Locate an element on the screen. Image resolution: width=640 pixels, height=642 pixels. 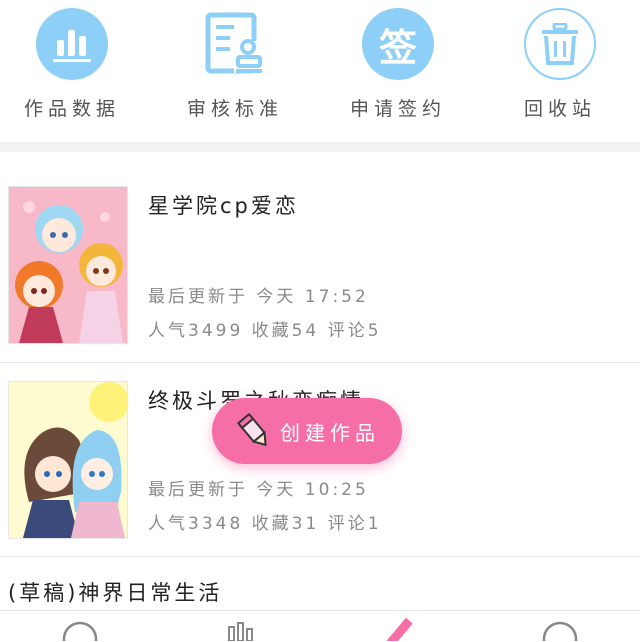
tab-profile is located at coordinates (560, 626).